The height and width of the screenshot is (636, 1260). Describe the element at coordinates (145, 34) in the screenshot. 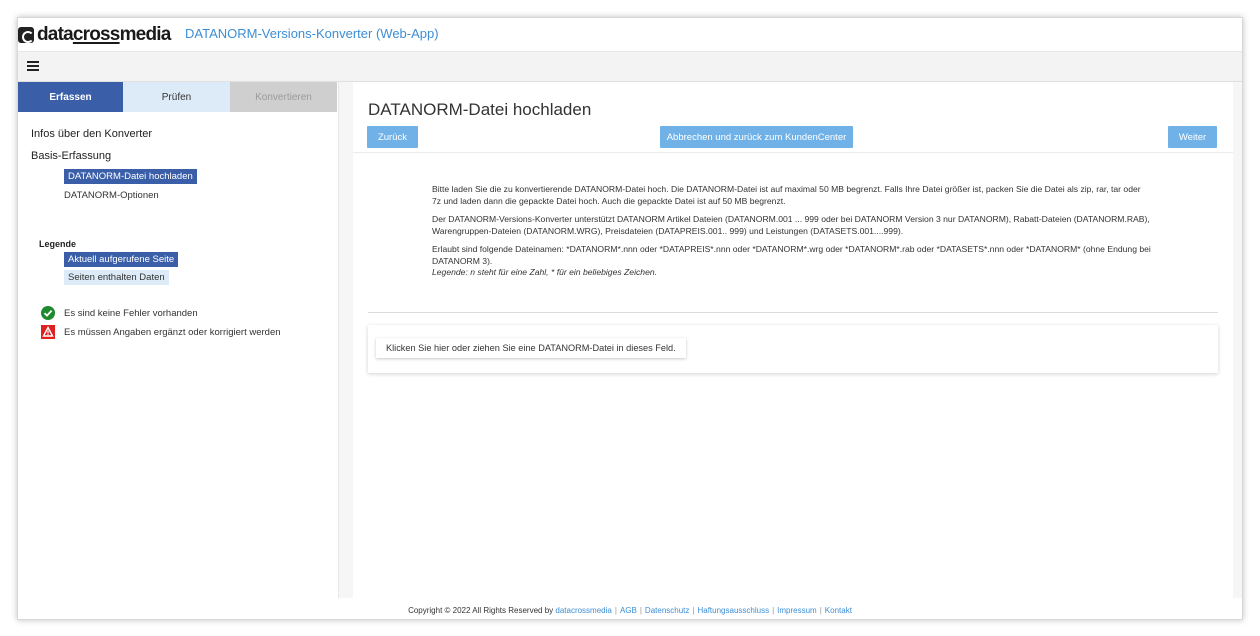

I see `logo-text-media: media` at that location.